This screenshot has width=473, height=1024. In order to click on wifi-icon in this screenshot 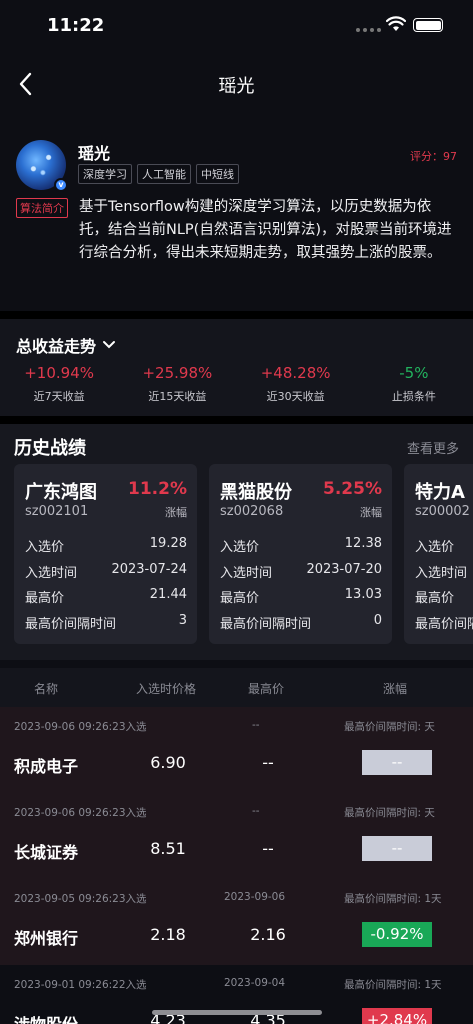, I will do `click(396, 23)`.